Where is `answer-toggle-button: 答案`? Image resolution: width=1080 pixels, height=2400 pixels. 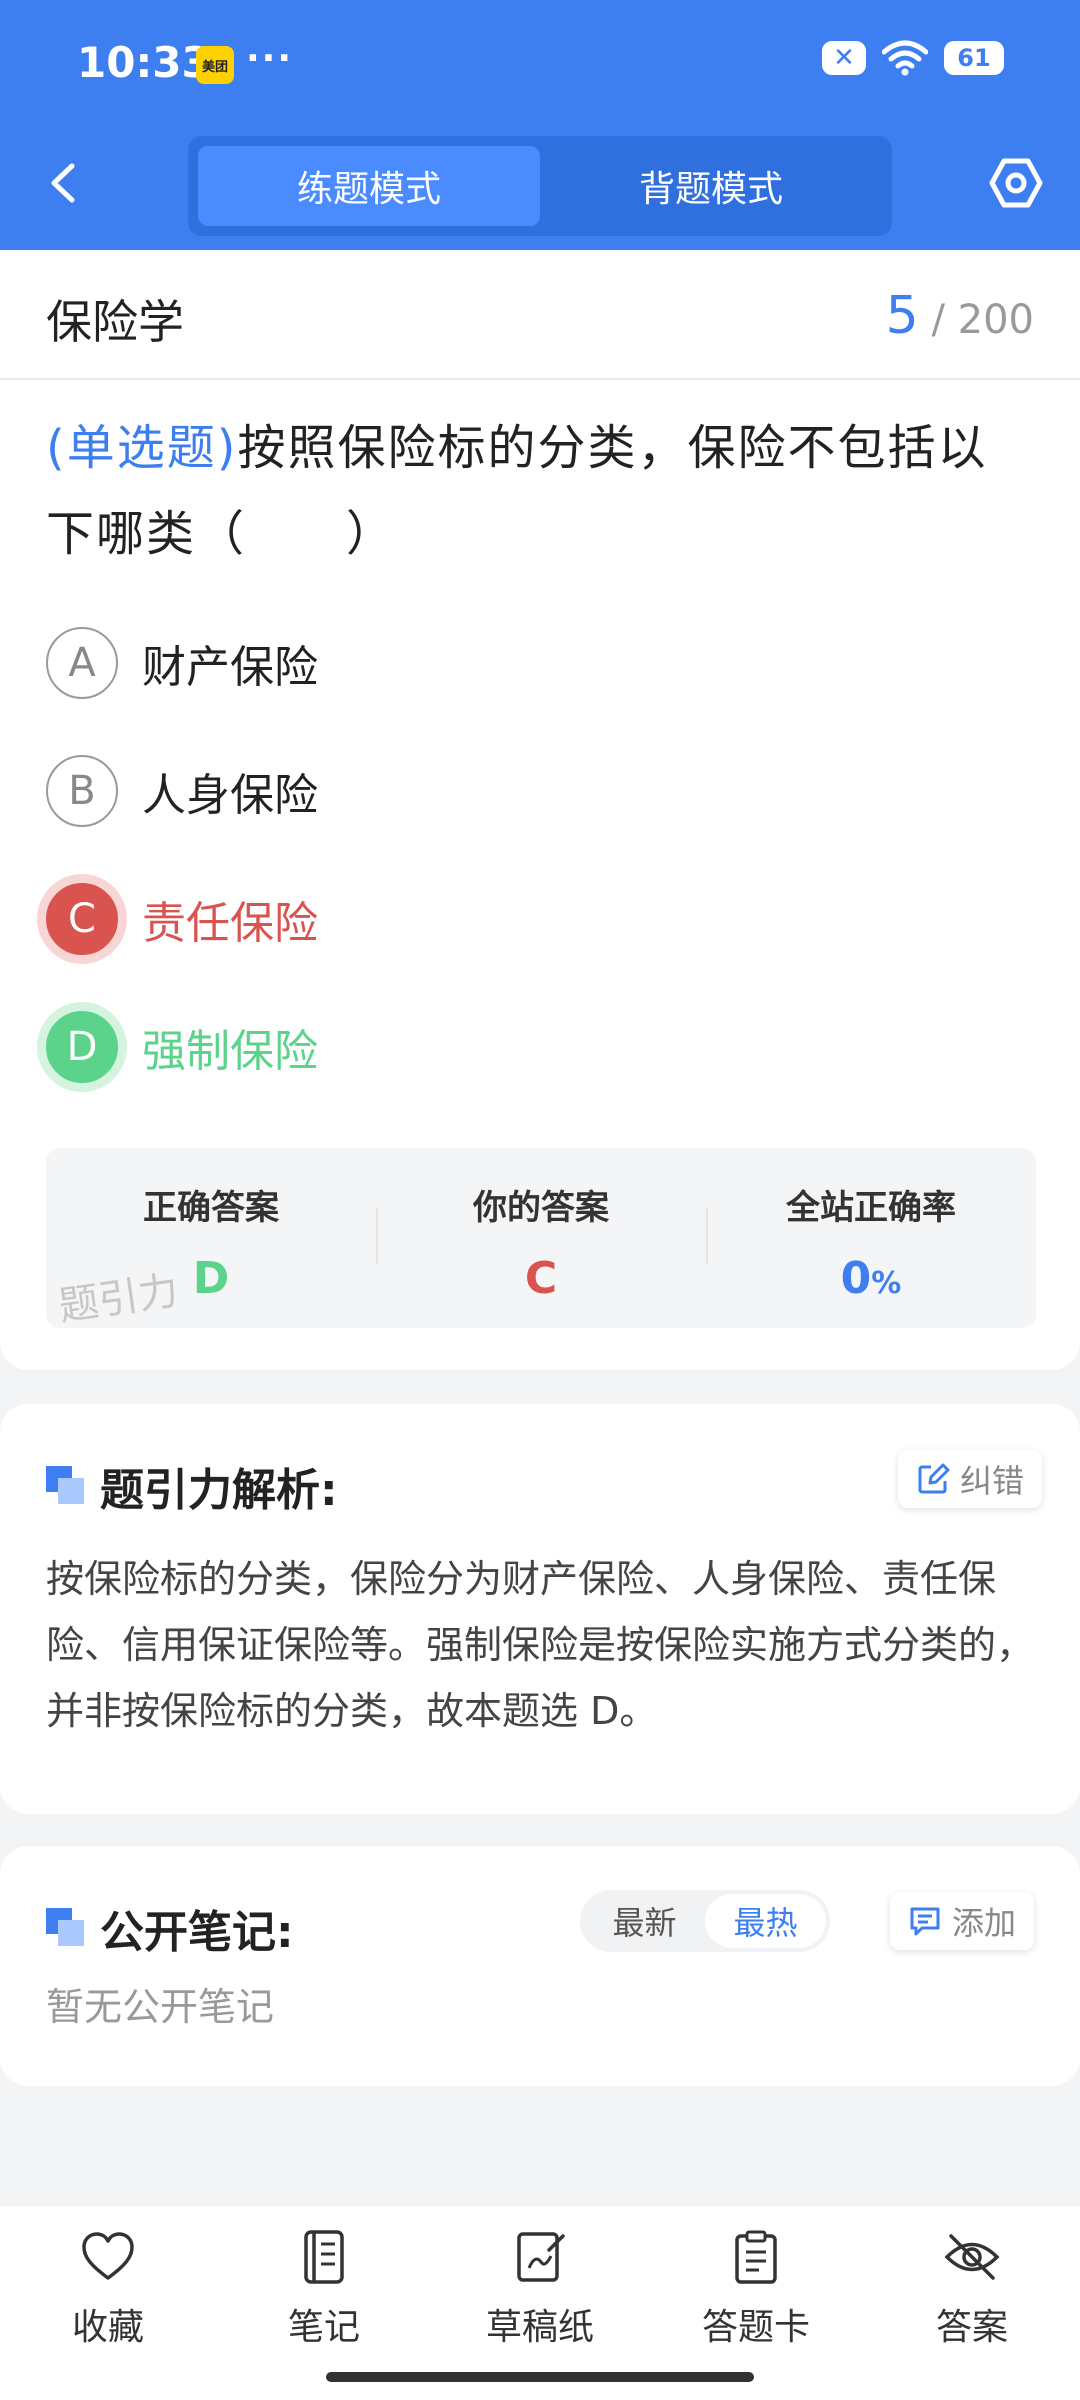
answer-toggle-button: 答案 is located at coordinates (972, 2289).